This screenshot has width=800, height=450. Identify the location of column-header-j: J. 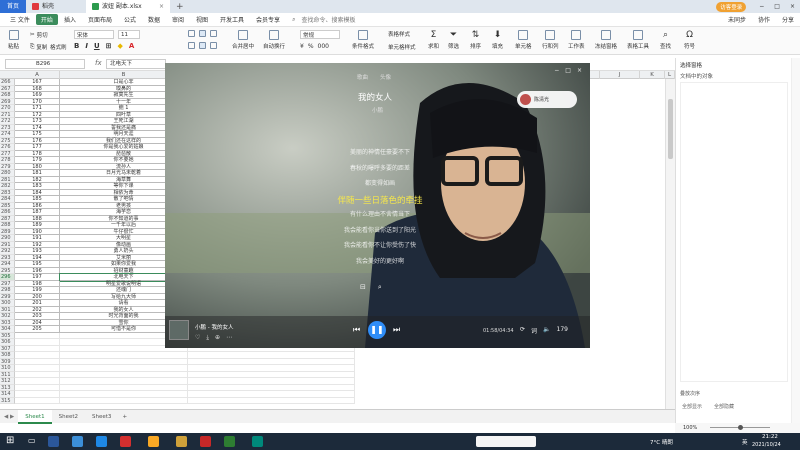
(620, 75).